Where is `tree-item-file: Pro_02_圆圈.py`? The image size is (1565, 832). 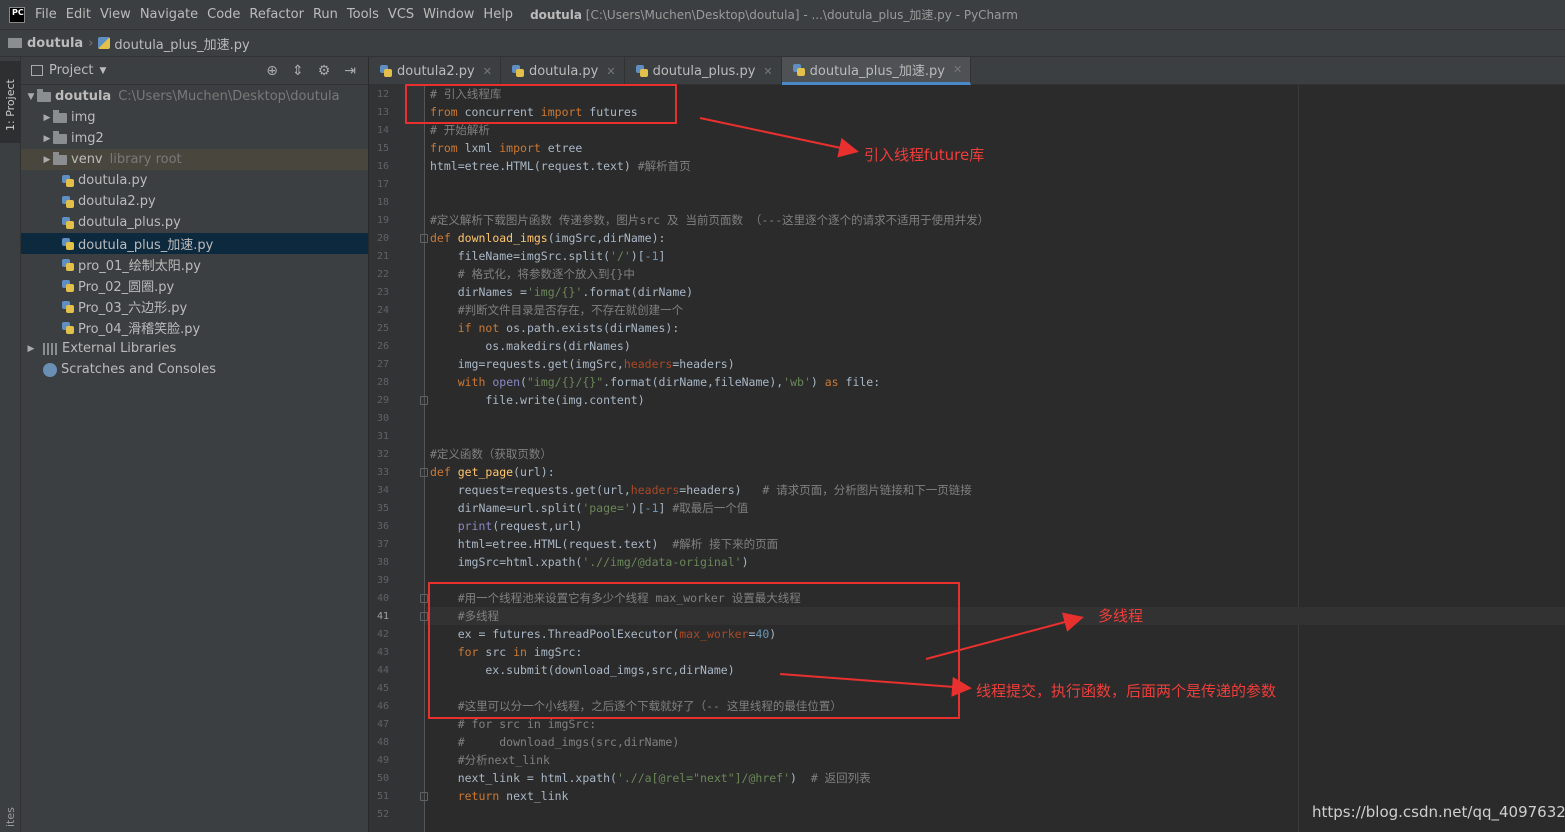
tree-item-file: Pro_02_圆圈.py is located at coordinates (194, 285).